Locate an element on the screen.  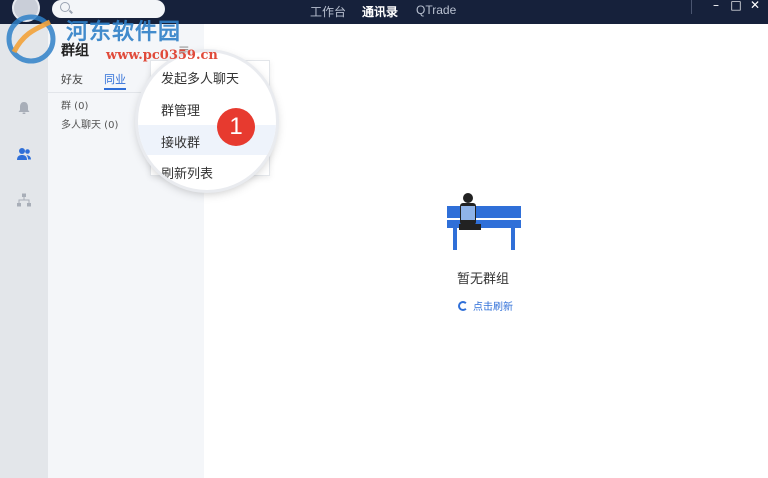
maximize-button: □ is located at coordinates (736, 6).